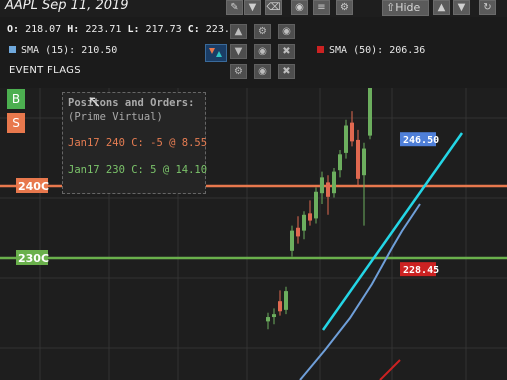  I want to click on indicator-down-icon: ▼, so click(238, 51).